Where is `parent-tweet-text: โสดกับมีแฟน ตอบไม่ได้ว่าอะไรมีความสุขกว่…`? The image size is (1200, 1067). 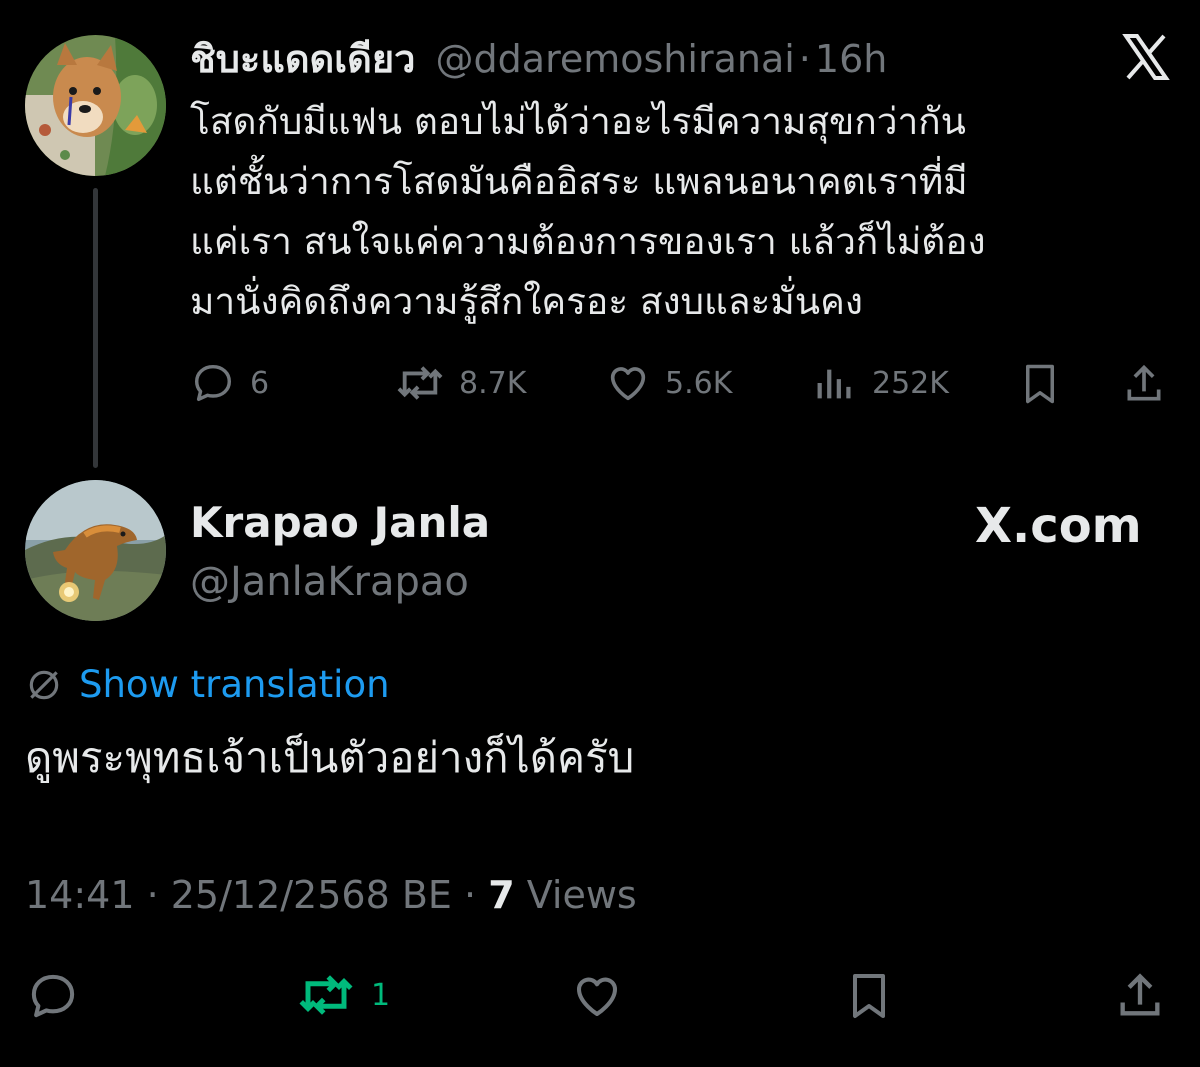 parent-tweet-text: โสดกับมีแฟน ตอบไม่ได้ว่าอะไรมีความสุขกว่… is located at coordinates (588, 211).